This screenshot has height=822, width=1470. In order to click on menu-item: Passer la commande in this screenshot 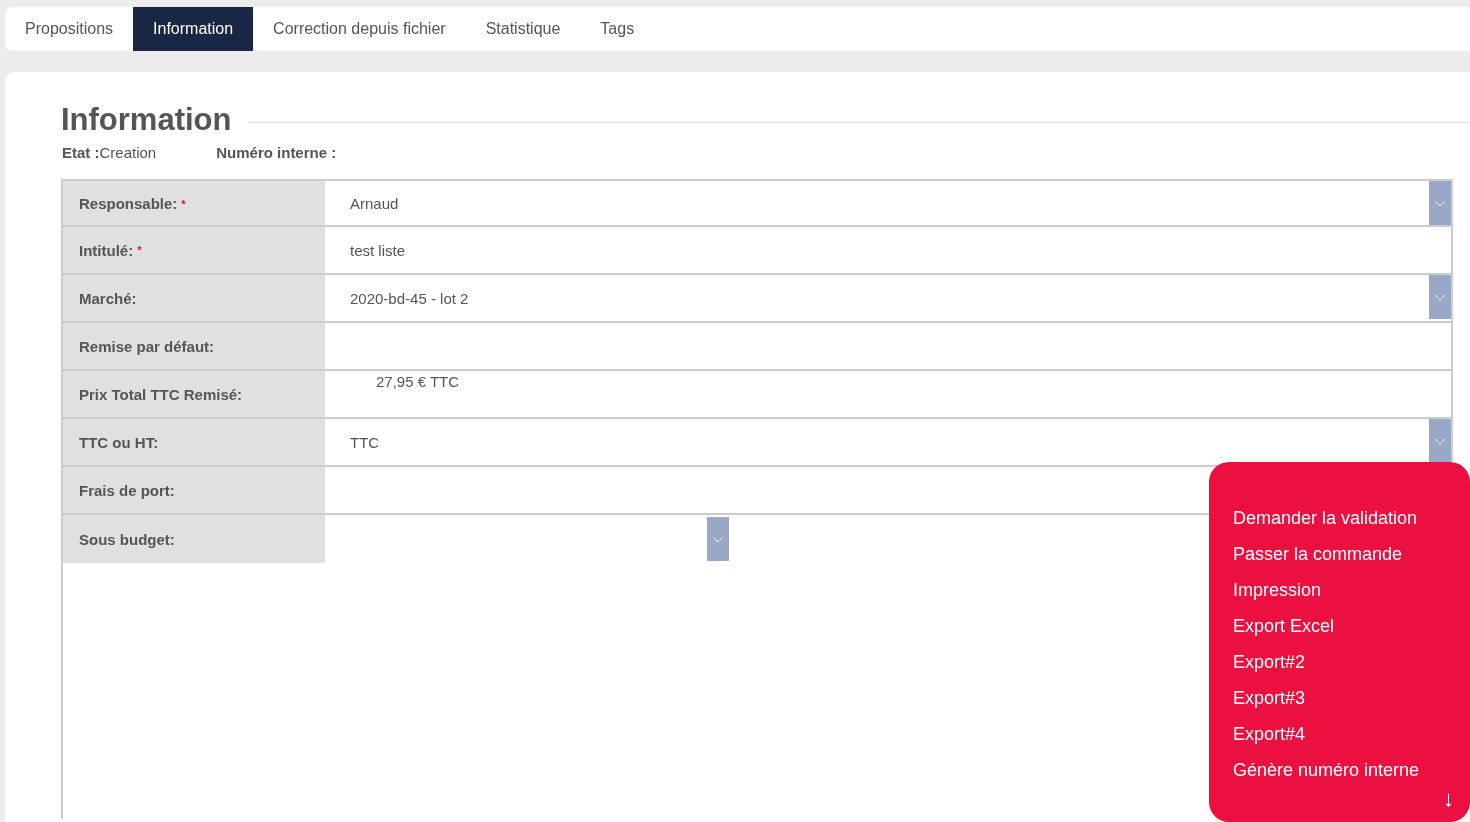, I will do `click(1351, 554)`.